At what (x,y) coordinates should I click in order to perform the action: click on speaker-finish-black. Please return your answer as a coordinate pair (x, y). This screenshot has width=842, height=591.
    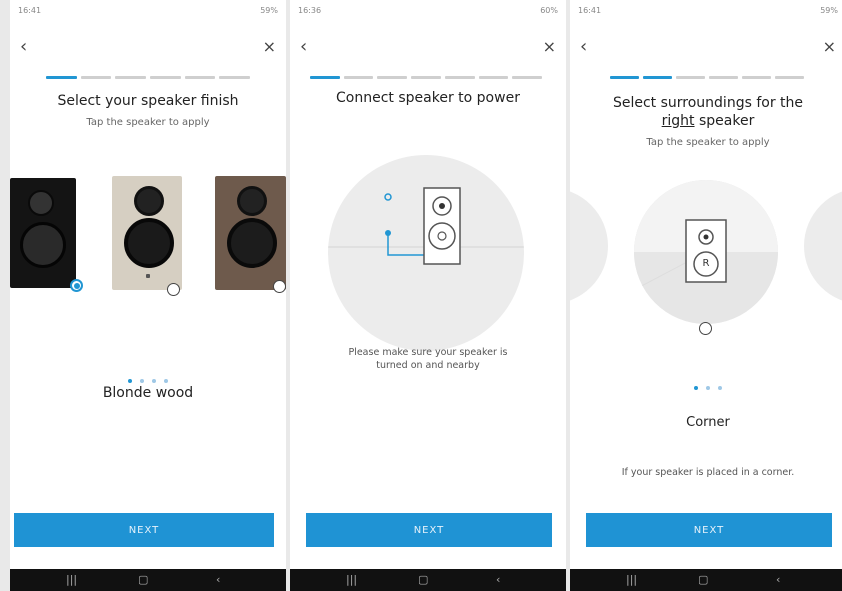
    Looking at the image, I should click on (43, 233).